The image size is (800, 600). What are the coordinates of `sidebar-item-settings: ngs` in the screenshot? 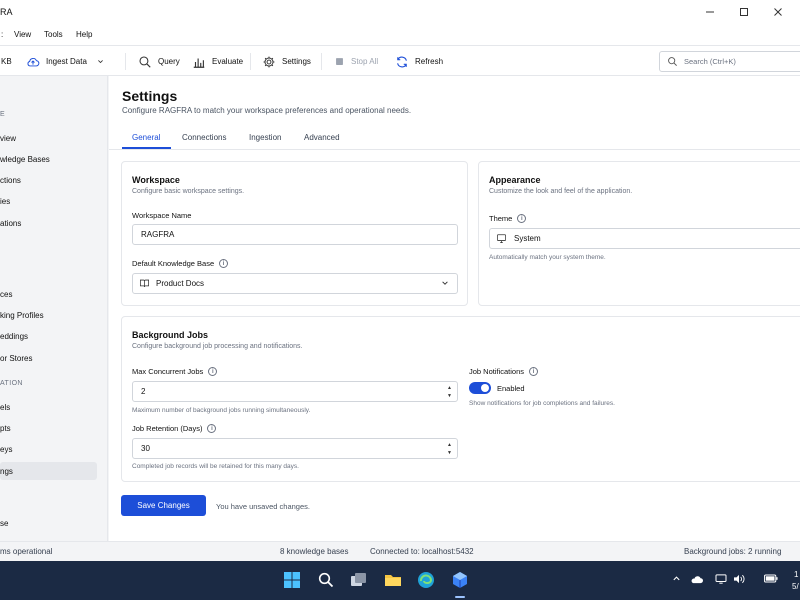 It's located at (48, 471).